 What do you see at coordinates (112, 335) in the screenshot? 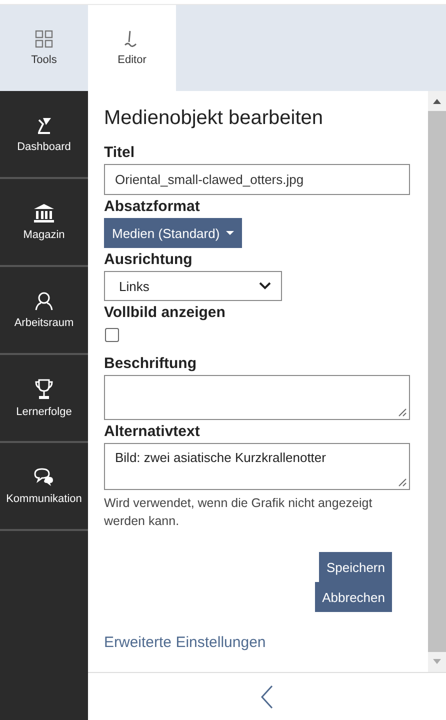
I see `checkbox` at bounding box center [112, 335].